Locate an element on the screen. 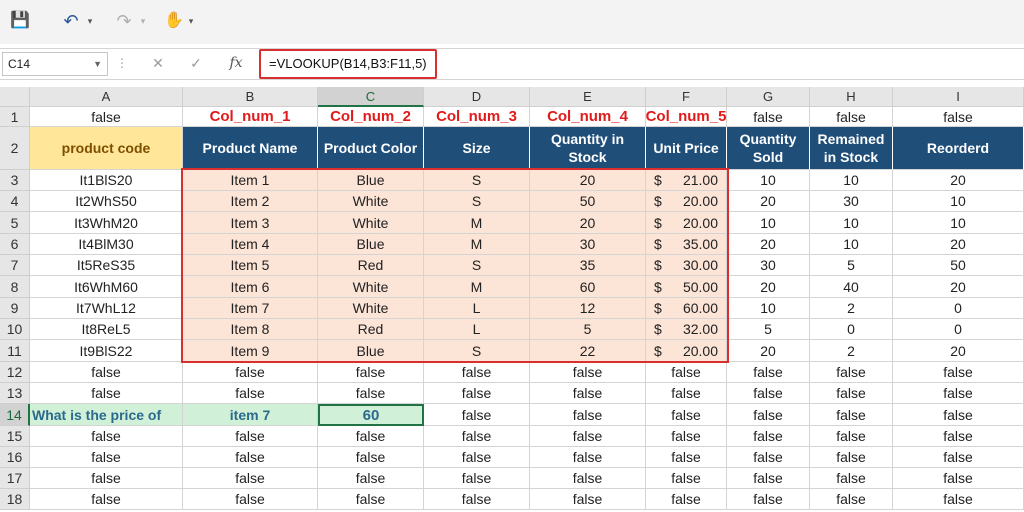  cell-g18: false is located at coordinates (768, 499).